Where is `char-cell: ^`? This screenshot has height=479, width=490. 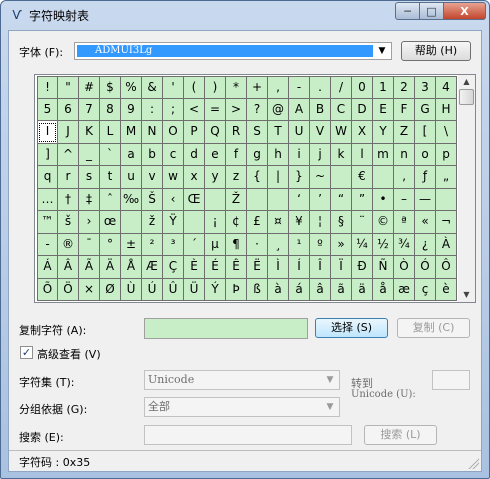 char-cell: ^ is located at coordinates (68, 154).